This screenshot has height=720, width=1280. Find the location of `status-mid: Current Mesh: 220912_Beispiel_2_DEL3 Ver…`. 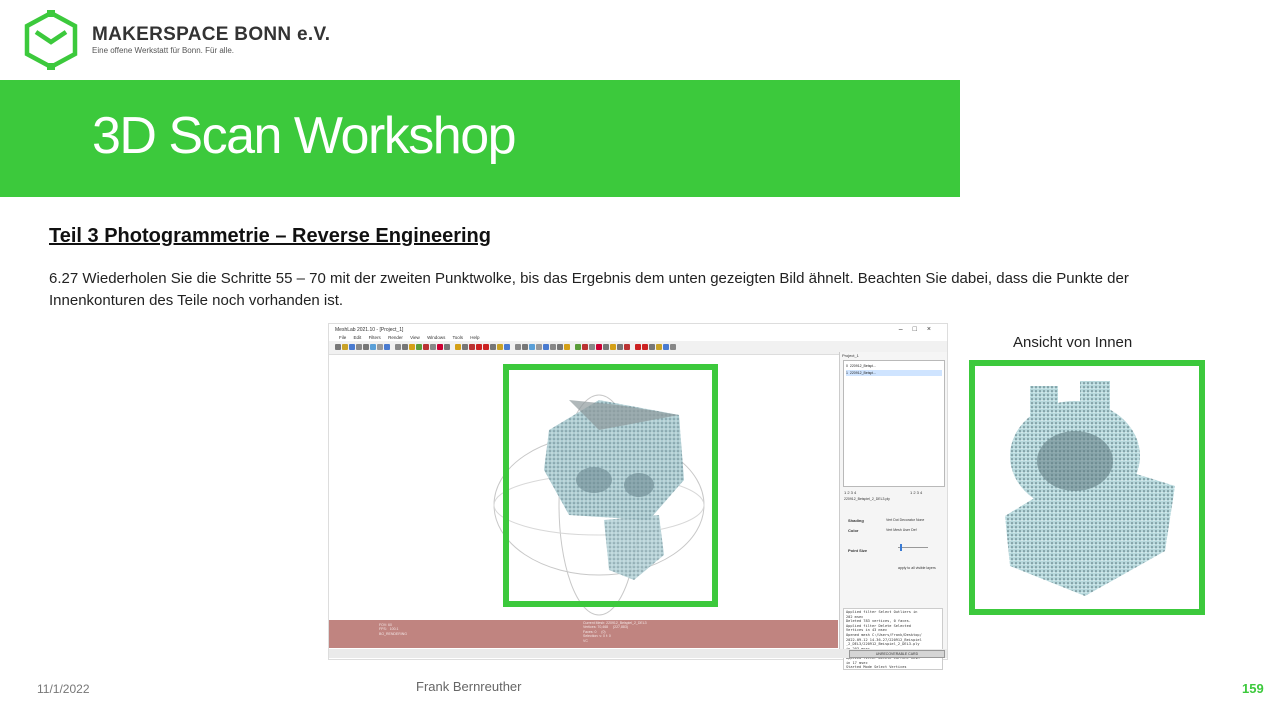

status-mid: Current Mesh: 220912_Beispiel_2_DEL3 Ver… is located at coordinates (615, 632).